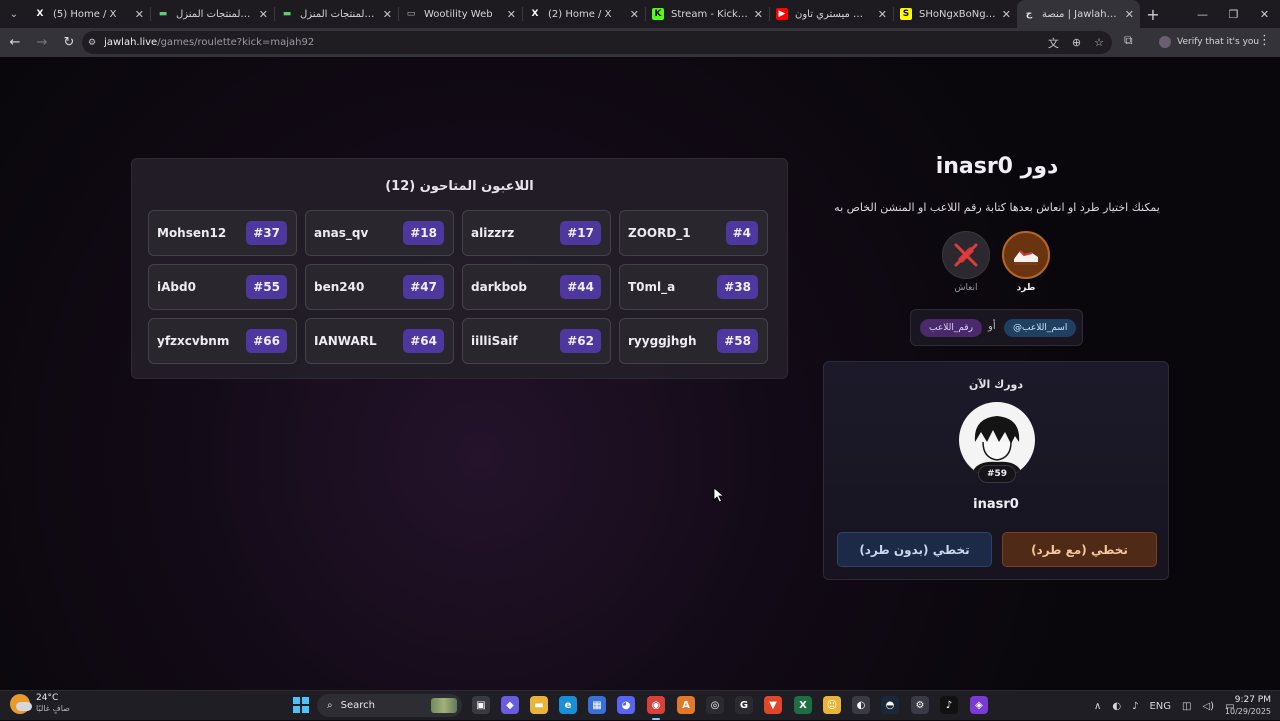 The width and height of the screenshot is (1280, 721). Describe the element at coordinates (914, 549) in the screenshot. I see `skip-without-kick-button: تخطي (بدون طرد)` at that location.